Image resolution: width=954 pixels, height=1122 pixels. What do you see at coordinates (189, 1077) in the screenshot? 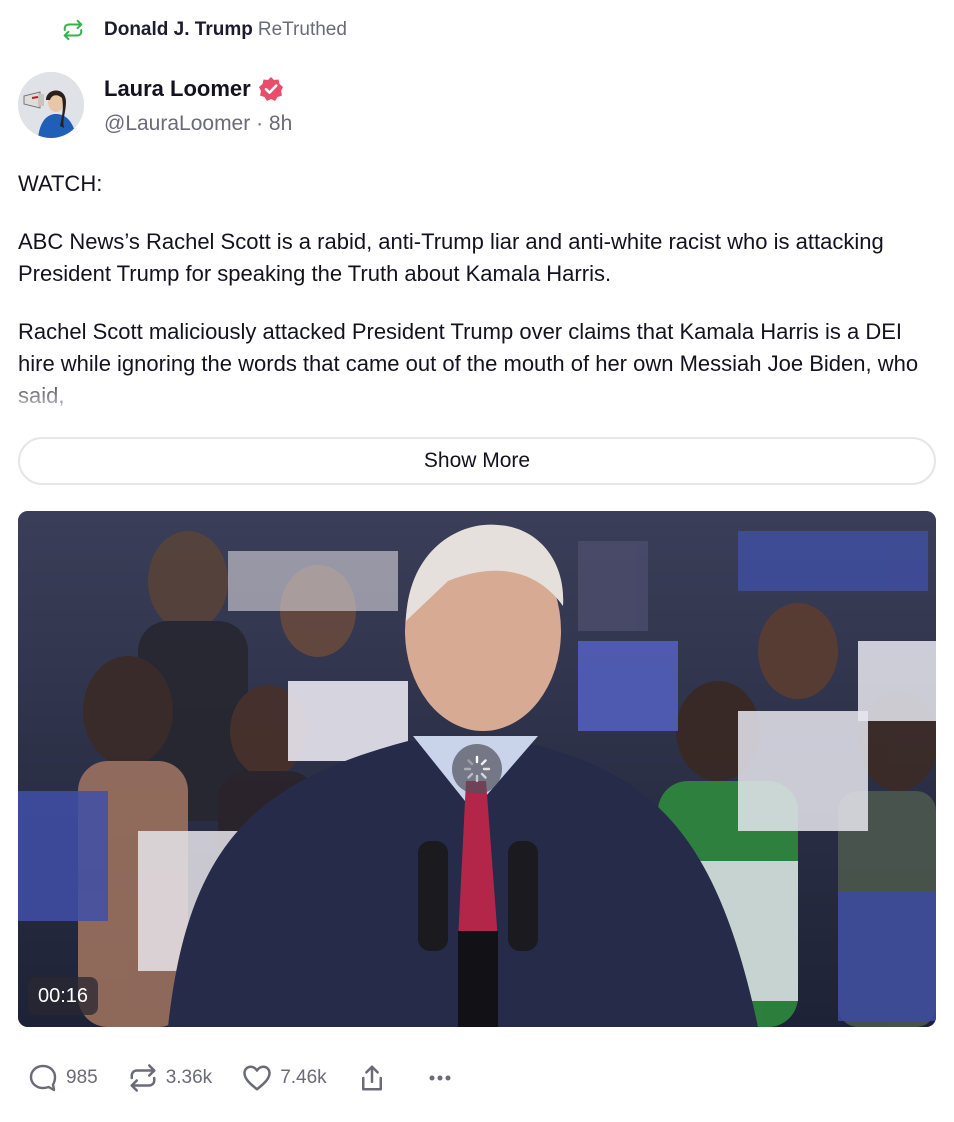
I see `retruth-count: 3.36k` at bounding box center [189, 1077].